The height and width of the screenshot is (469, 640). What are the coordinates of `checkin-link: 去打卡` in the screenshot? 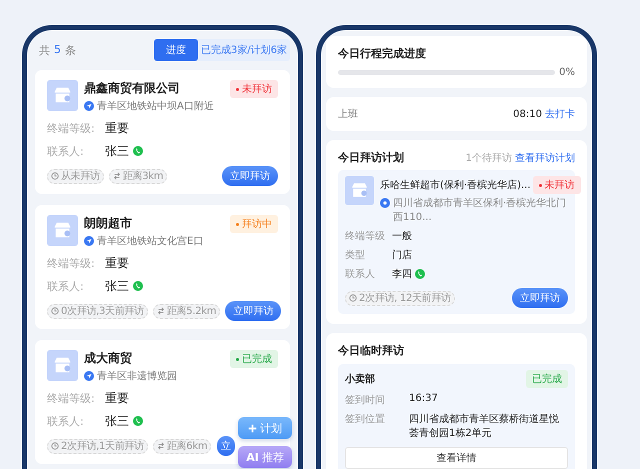 It's located at (560, 114).